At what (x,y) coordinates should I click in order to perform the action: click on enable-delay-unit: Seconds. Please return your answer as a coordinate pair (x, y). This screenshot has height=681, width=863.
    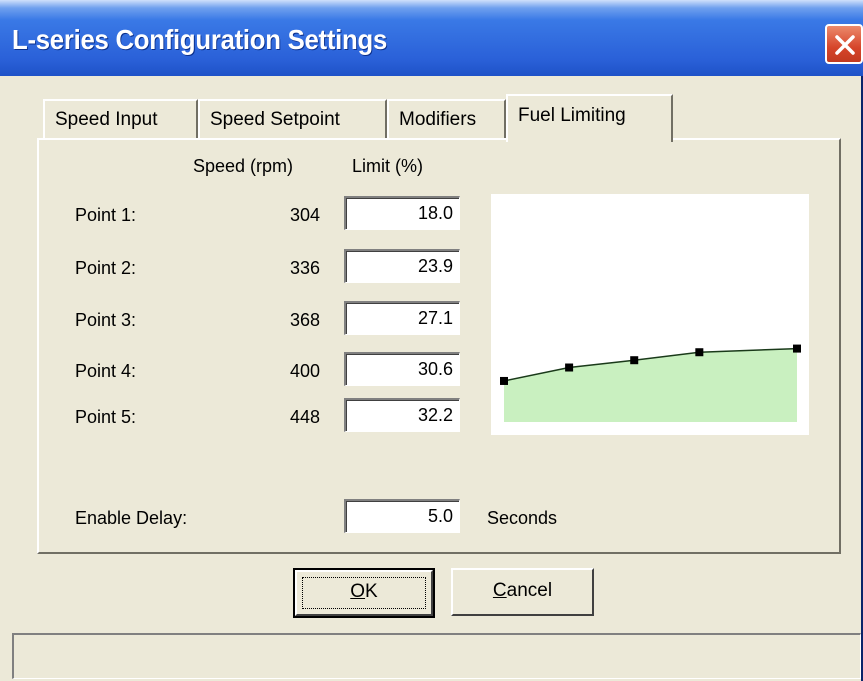
    Looking at the image, I should click on (522, 518).